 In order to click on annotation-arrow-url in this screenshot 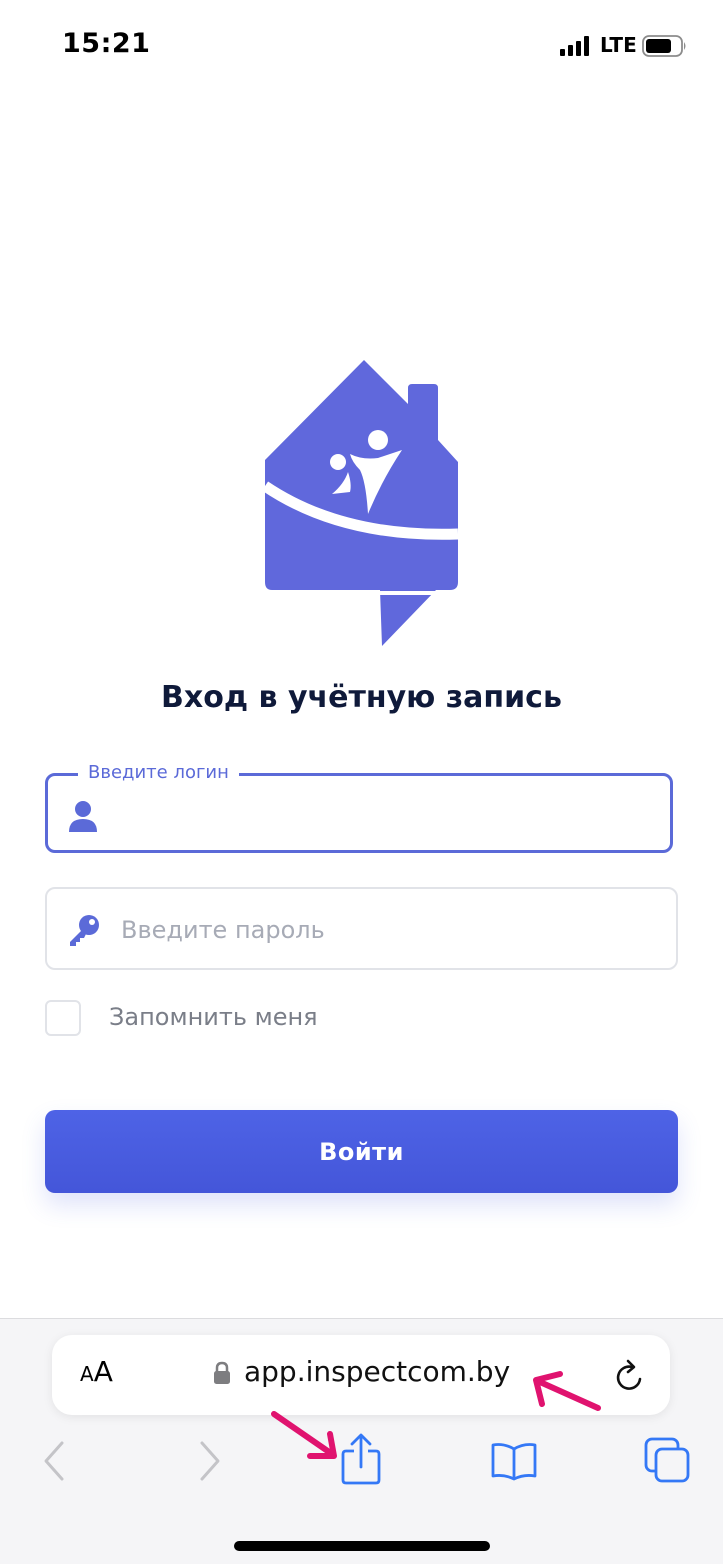, I will do `click(567, 1391)`.